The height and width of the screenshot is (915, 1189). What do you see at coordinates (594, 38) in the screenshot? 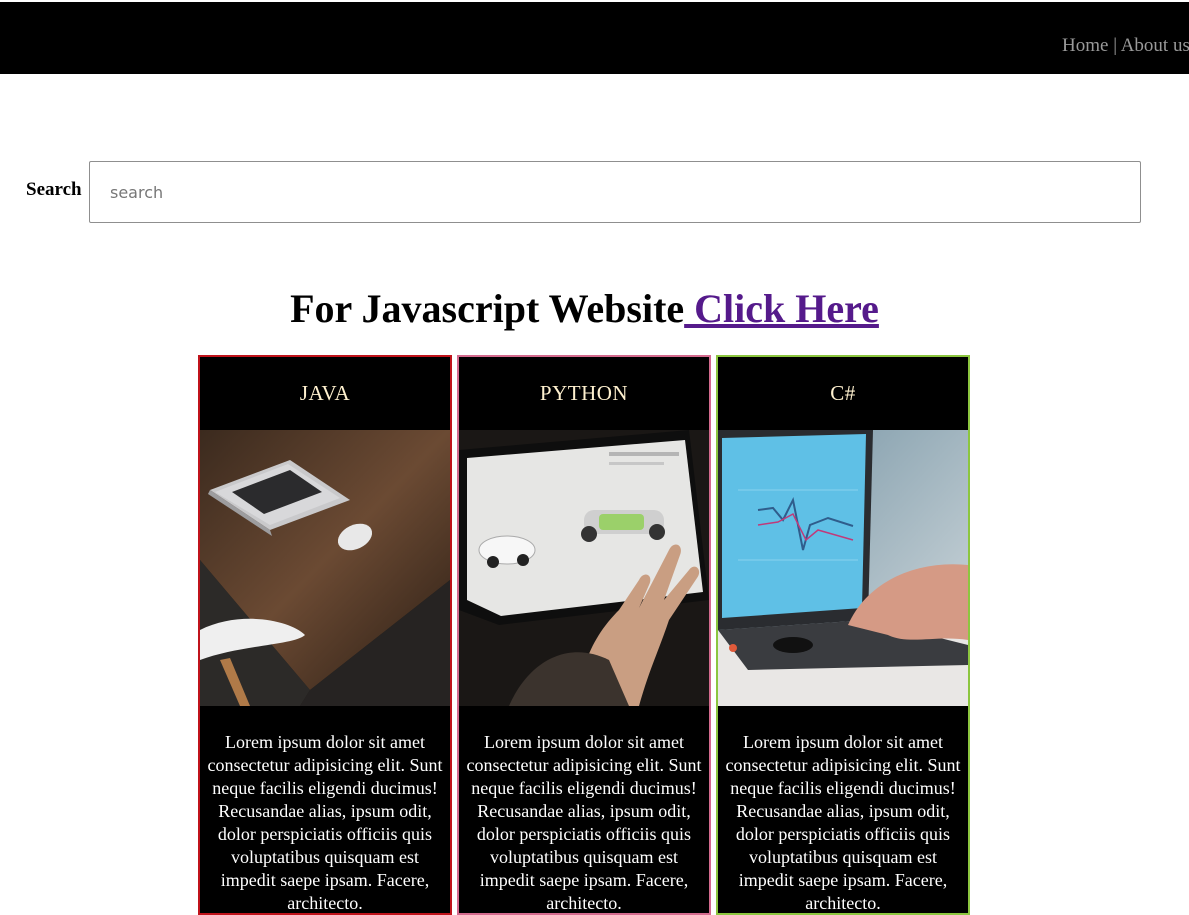
I see `top-nav-bar: Home | About us` at bounding box center [594, 38].